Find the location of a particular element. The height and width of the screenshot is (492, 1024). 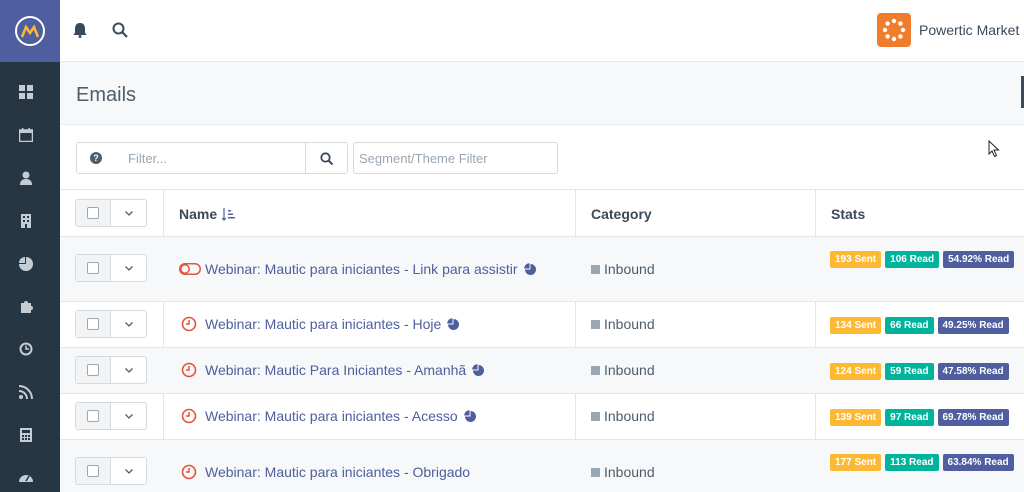

table-header-row: Name Category Stats is located at coordinates (542, 212).